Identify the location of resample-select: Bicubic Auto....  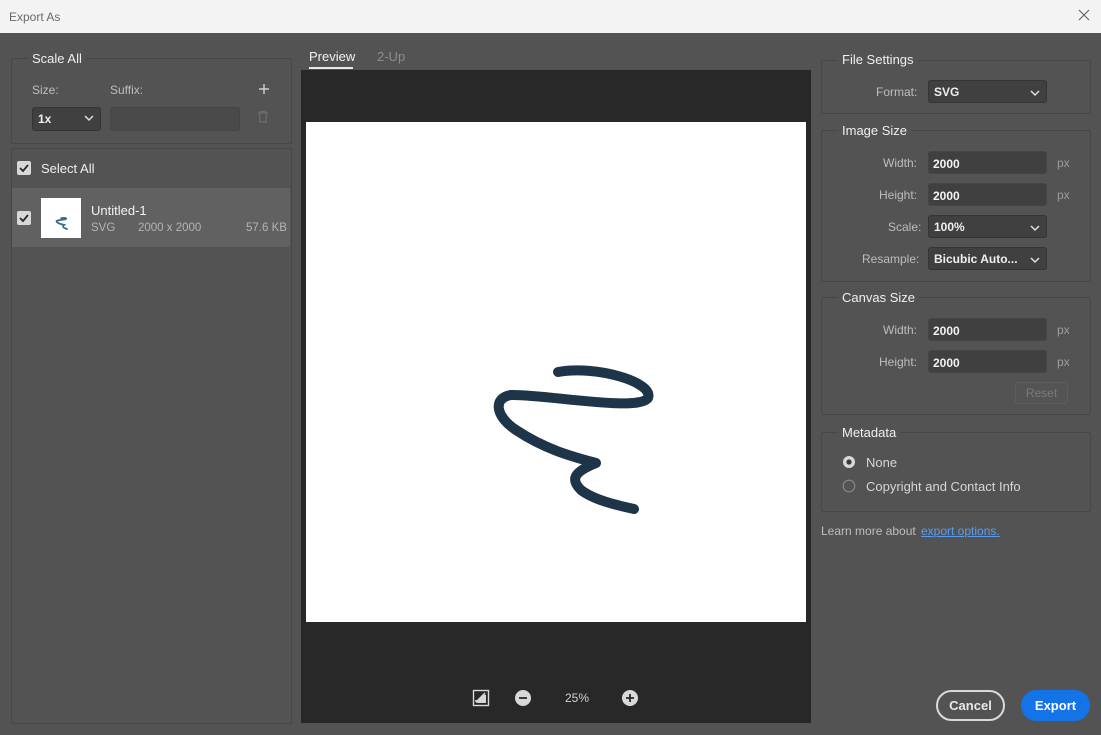
(987, 258).